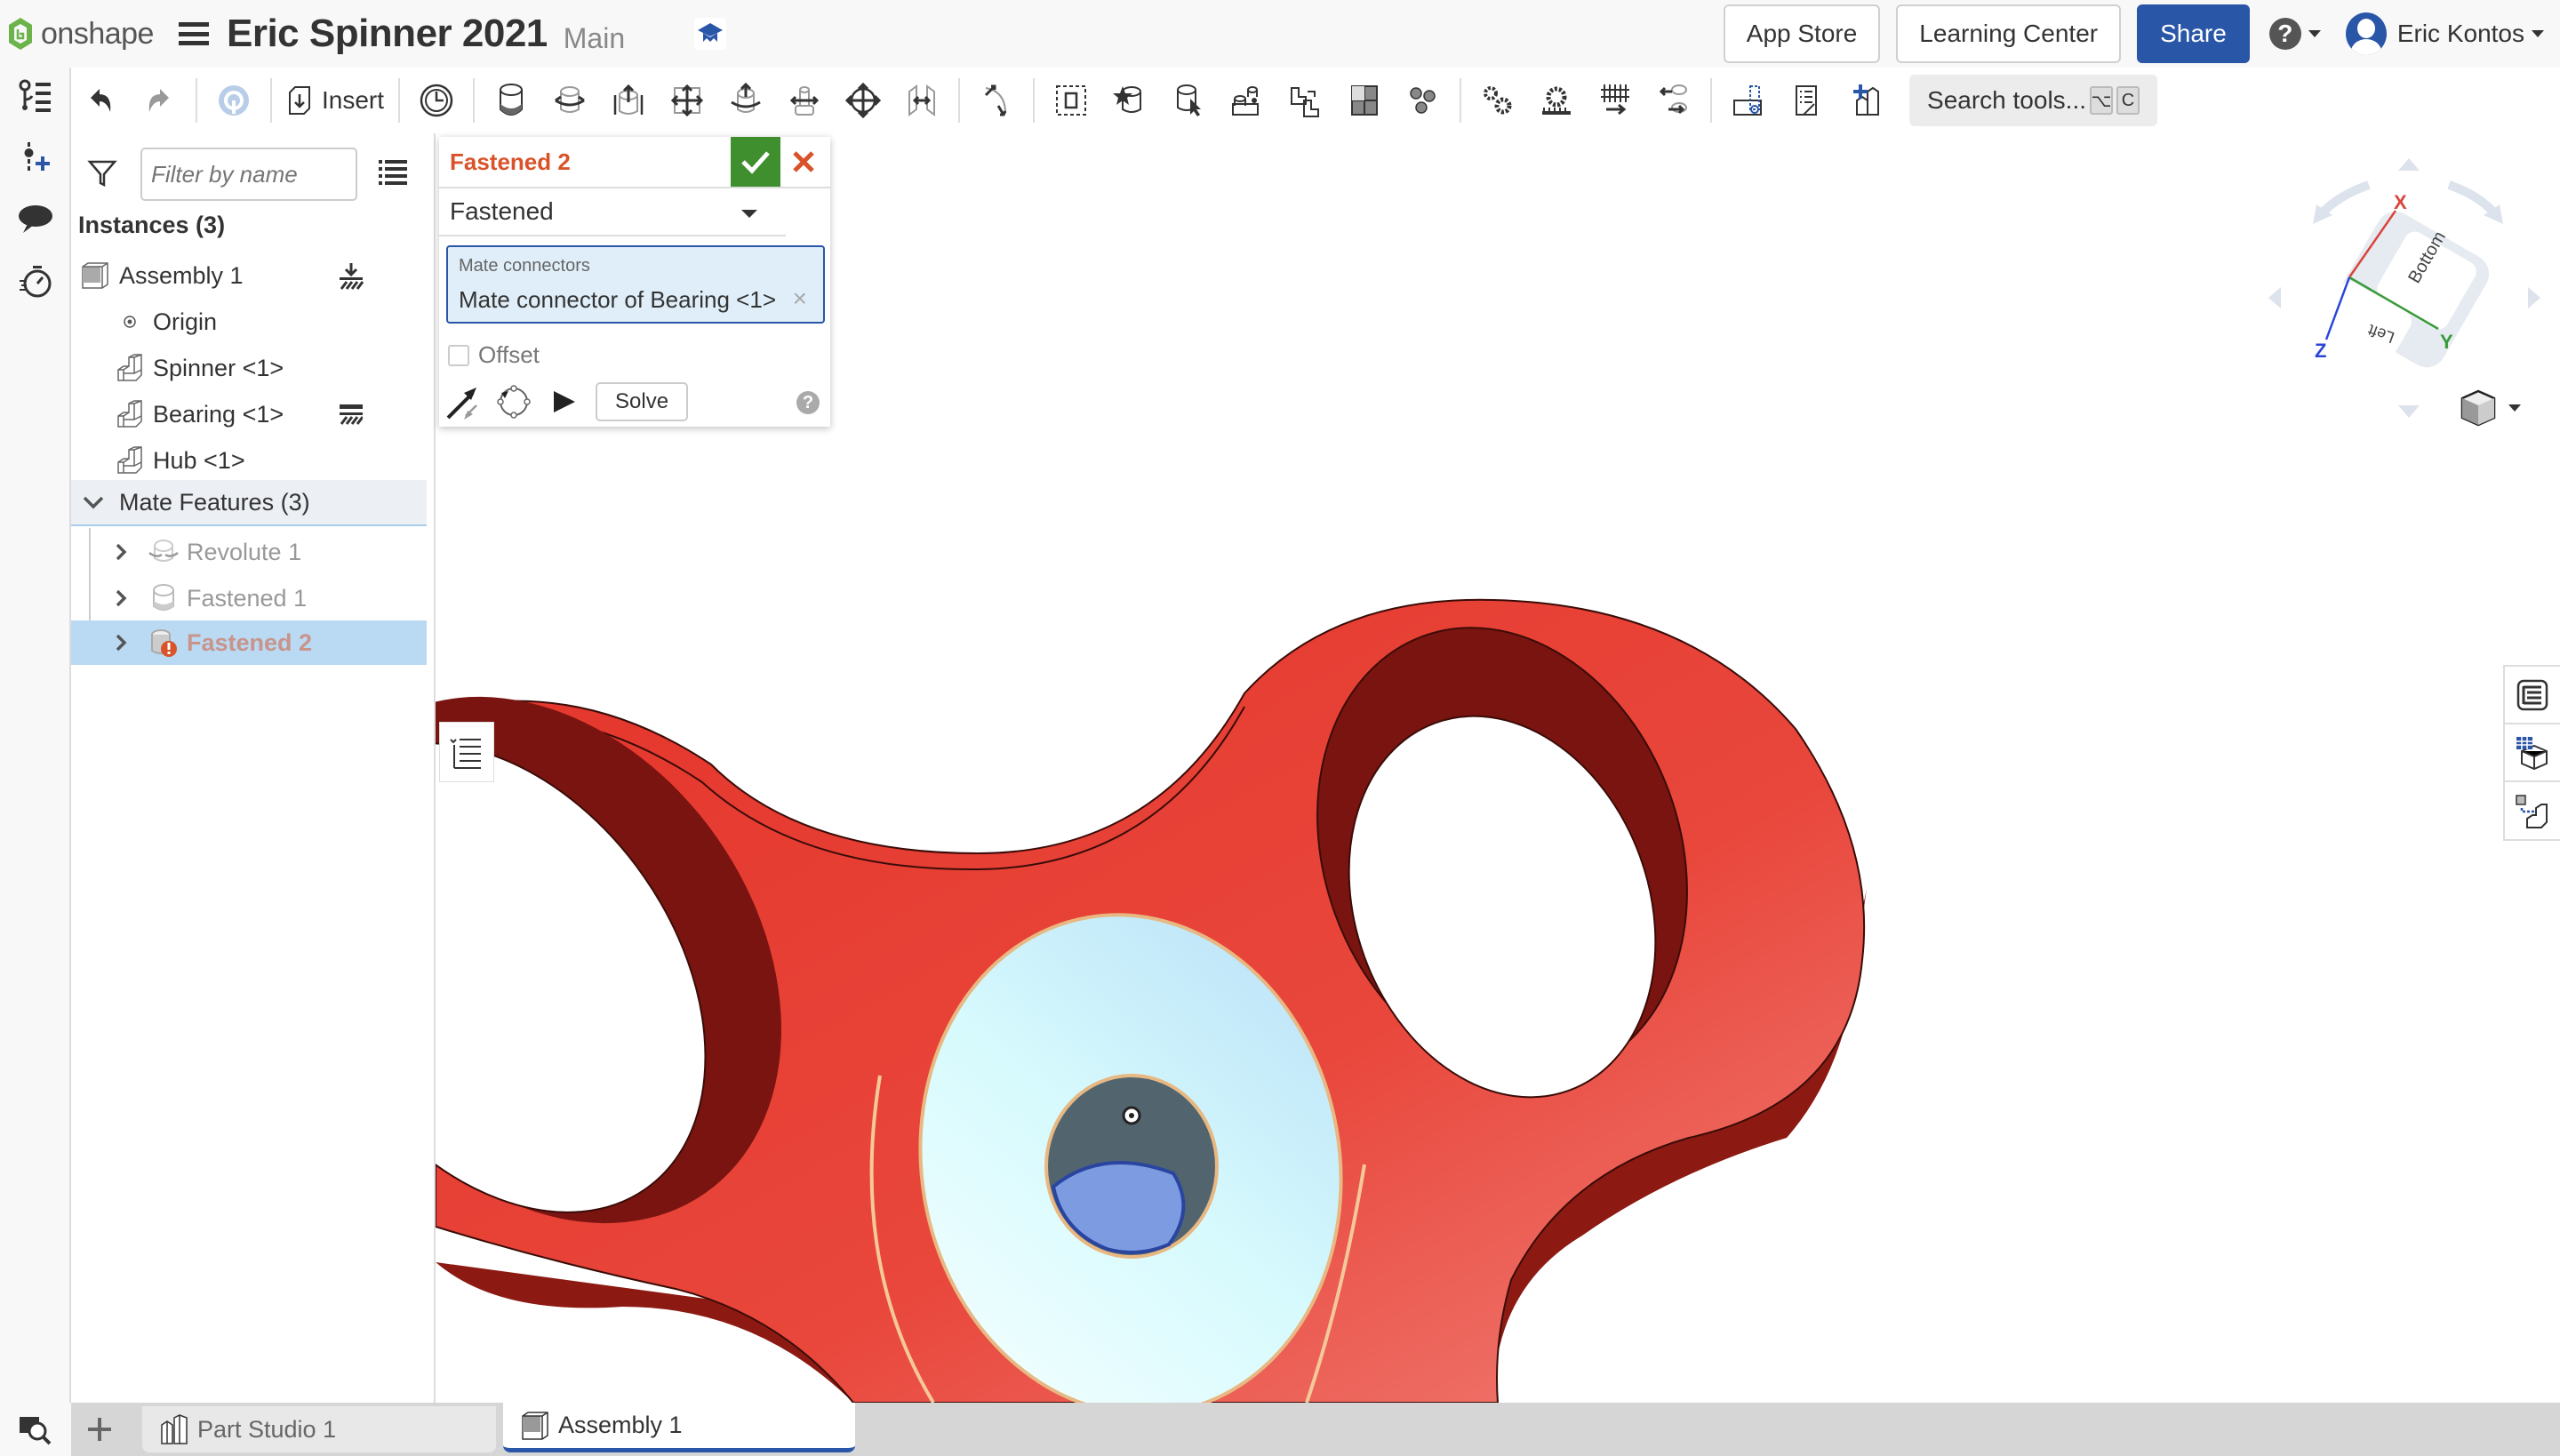  I want to click on list-view-icon, so click(393, 173).